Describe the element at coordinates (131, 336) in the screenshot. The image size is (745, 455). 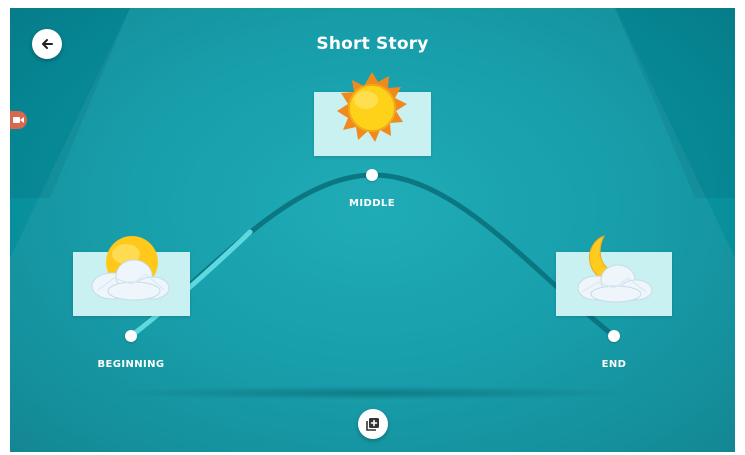
I see `beginning-point` at that location.